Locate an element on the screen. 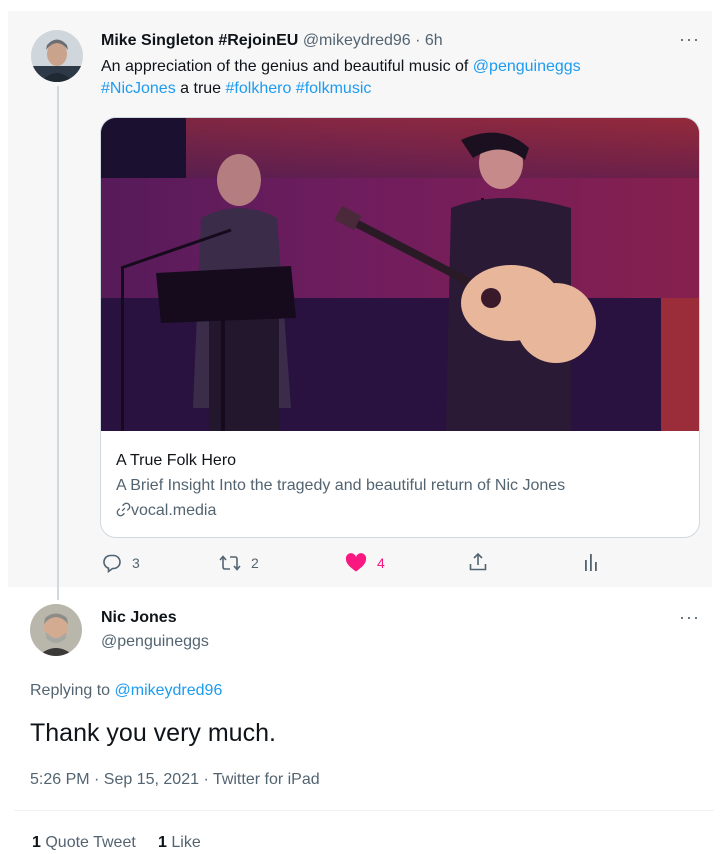 The image size is (720, 854). retweet-icon is located at coordinates (230, 563).